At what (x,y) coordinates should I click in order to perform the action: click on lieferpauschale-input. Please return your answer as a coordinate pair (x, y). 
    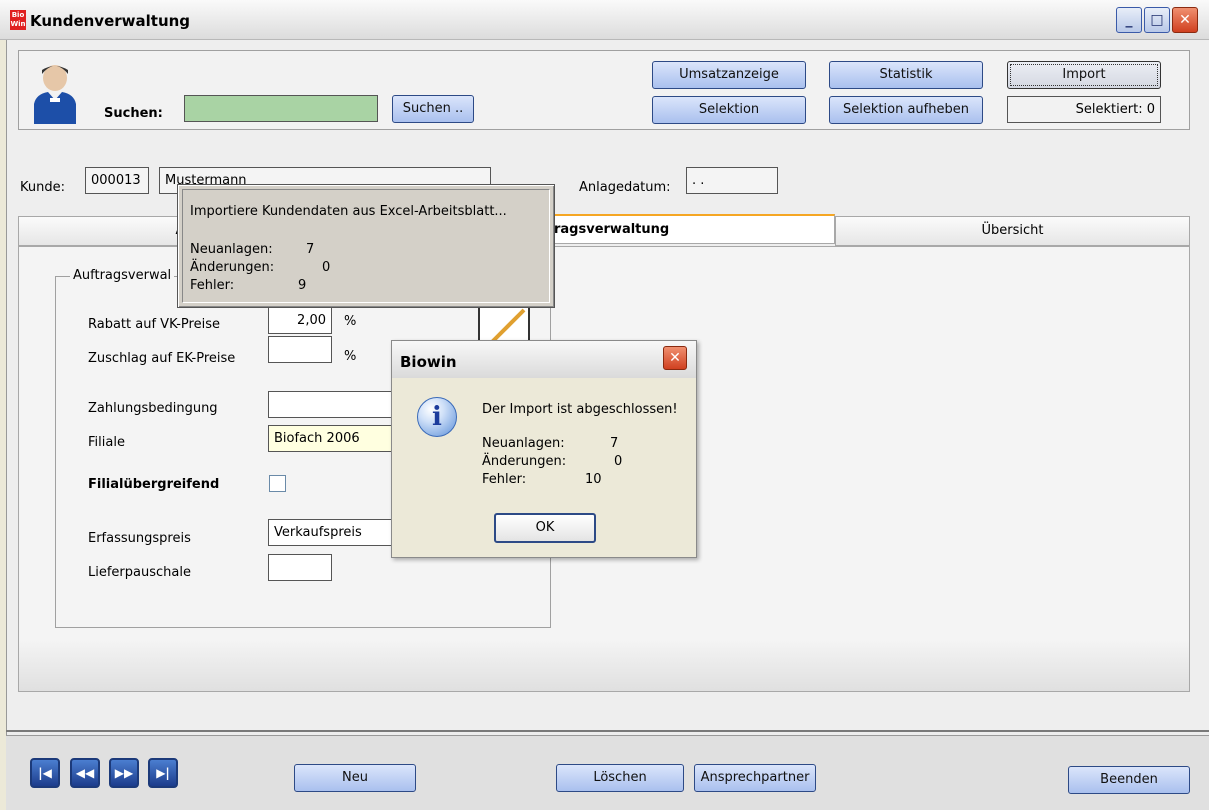
    Looking at the image, I should click on (300, 567).